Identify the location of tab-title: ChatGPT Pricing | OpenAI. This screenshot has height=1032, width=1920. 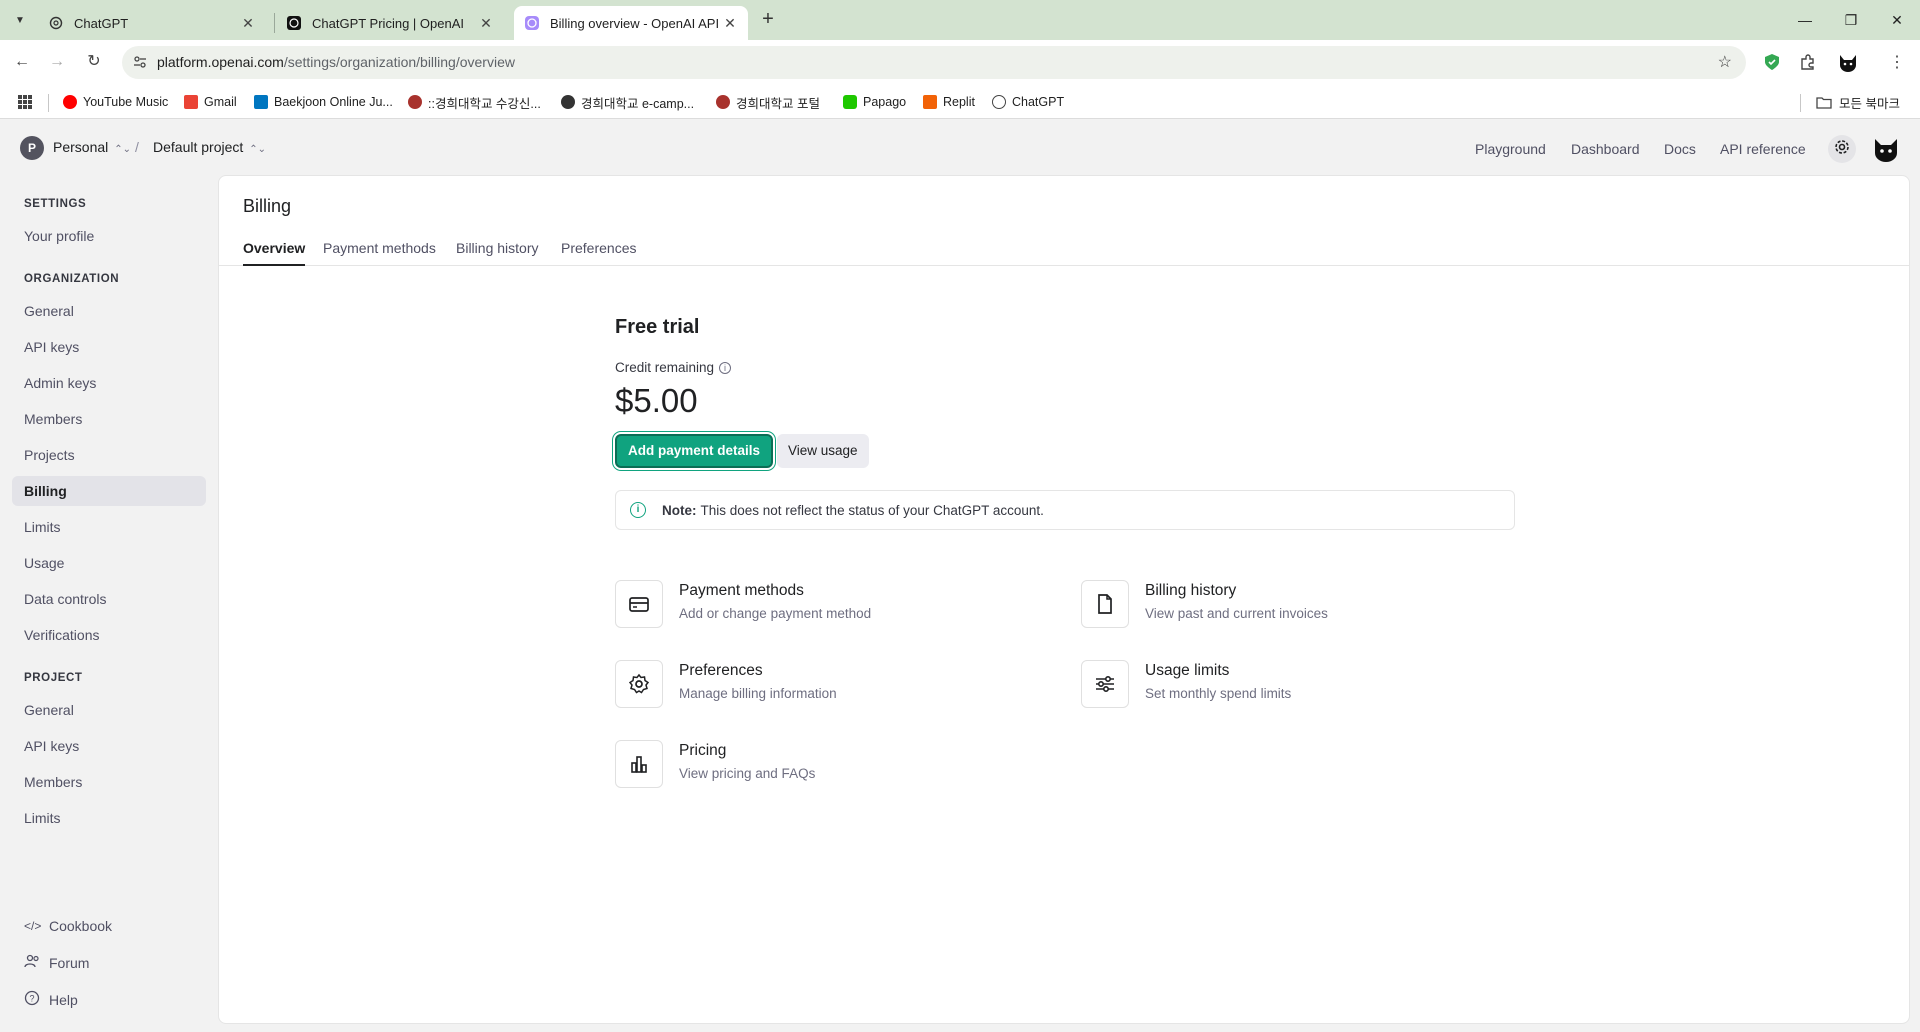
(388, 23).